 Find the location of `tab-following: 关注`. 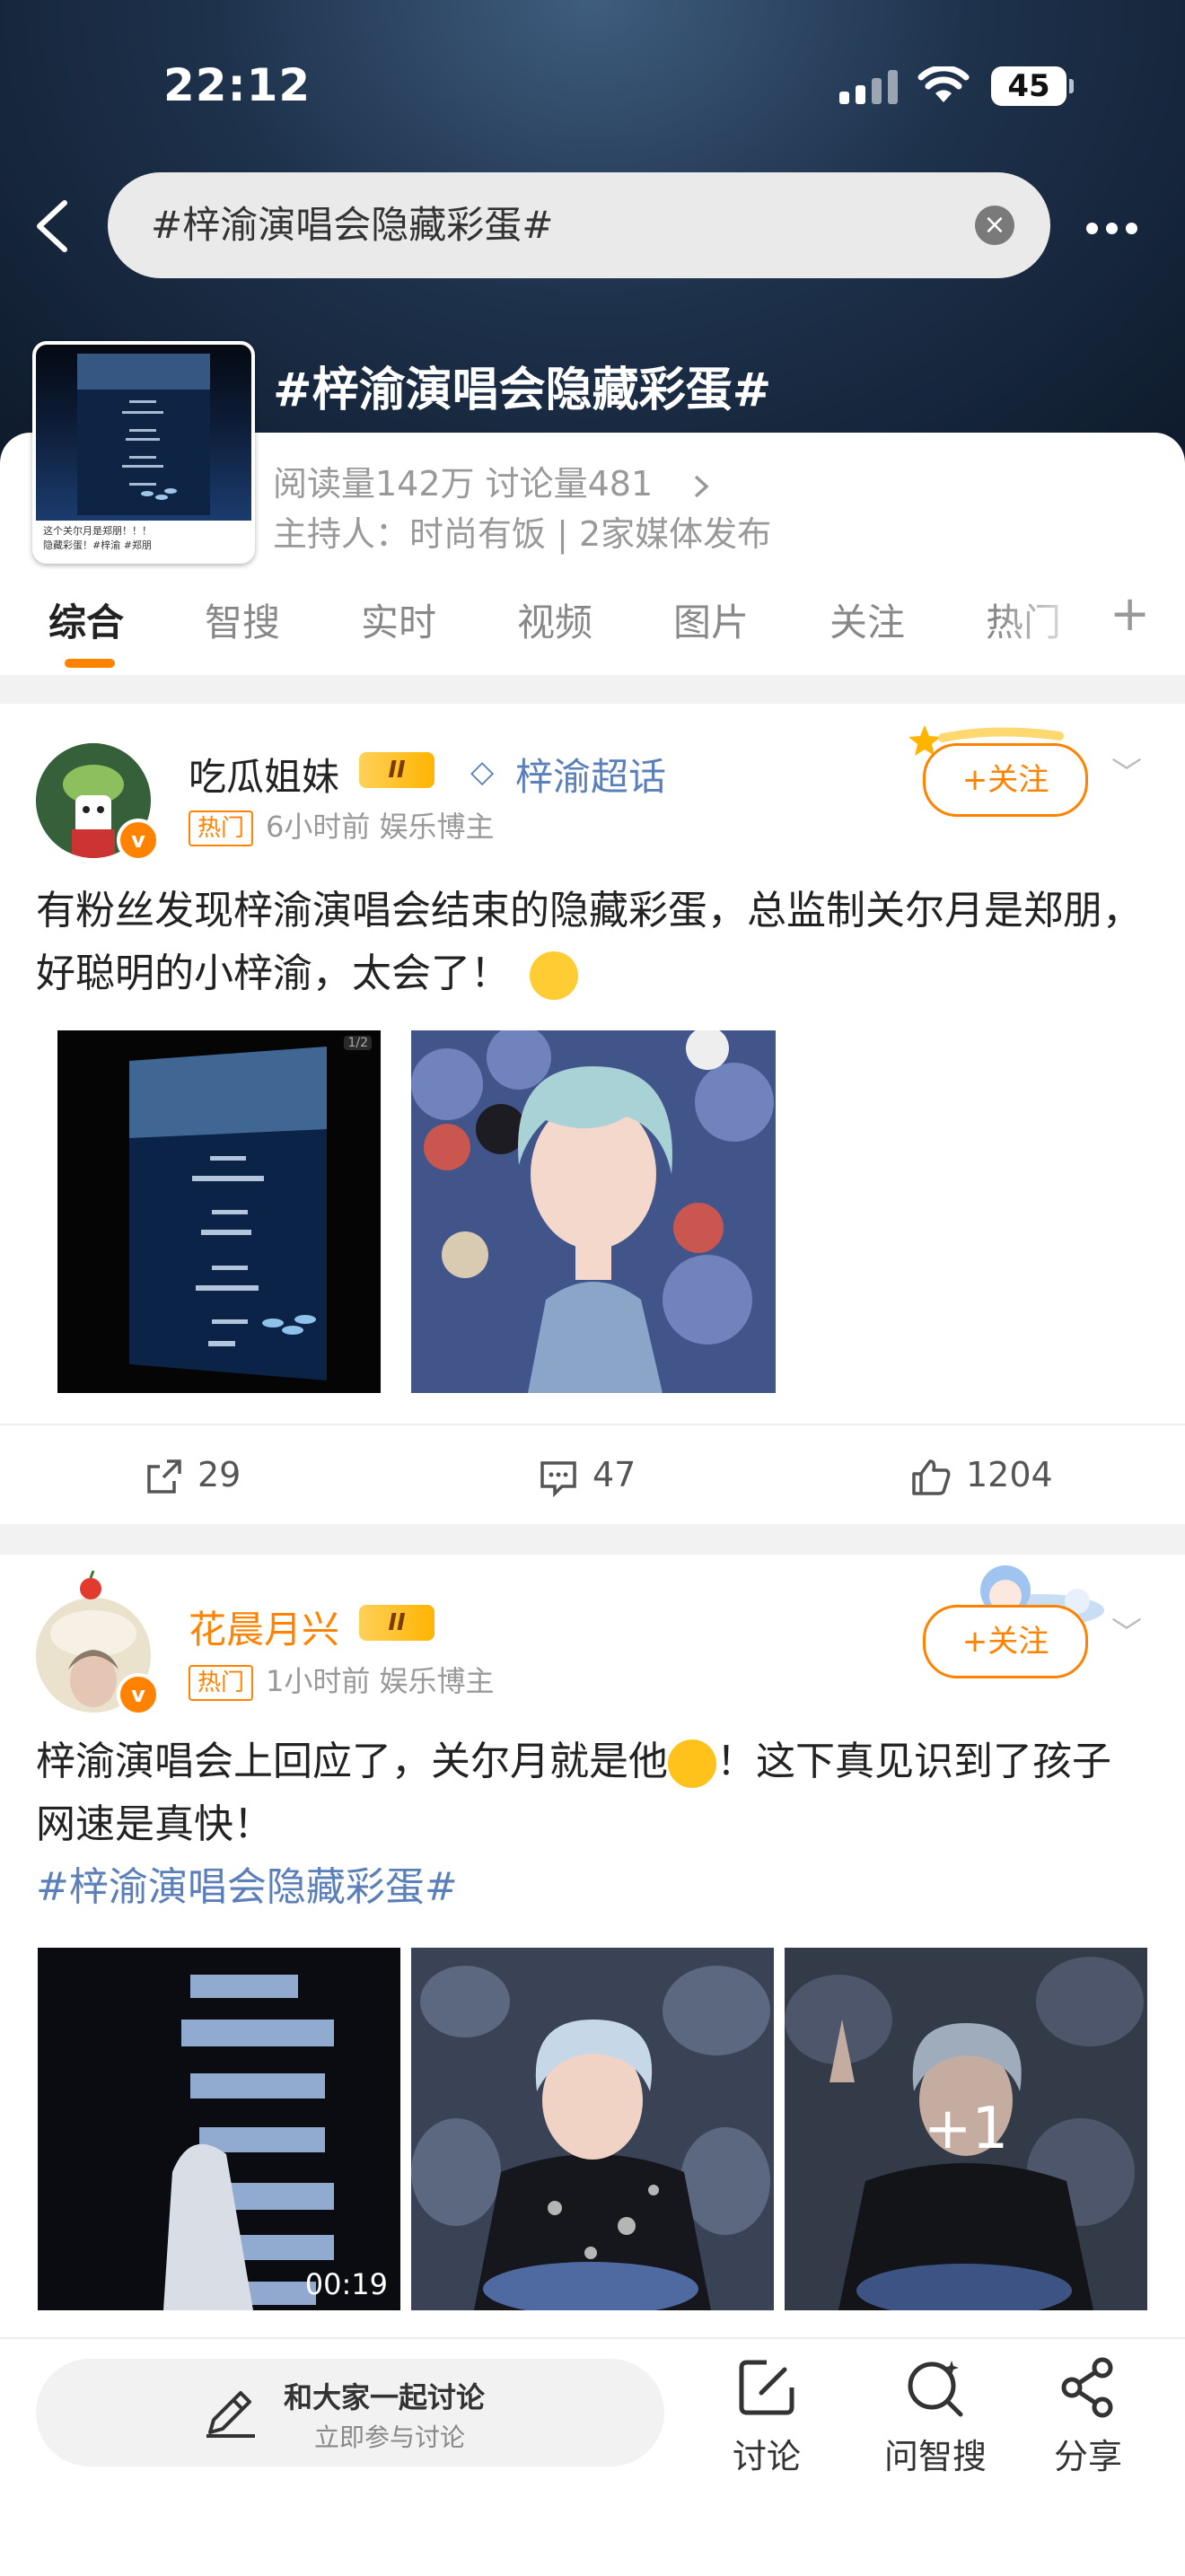

tab-following: 关注 is located at coordinates (867, 619).